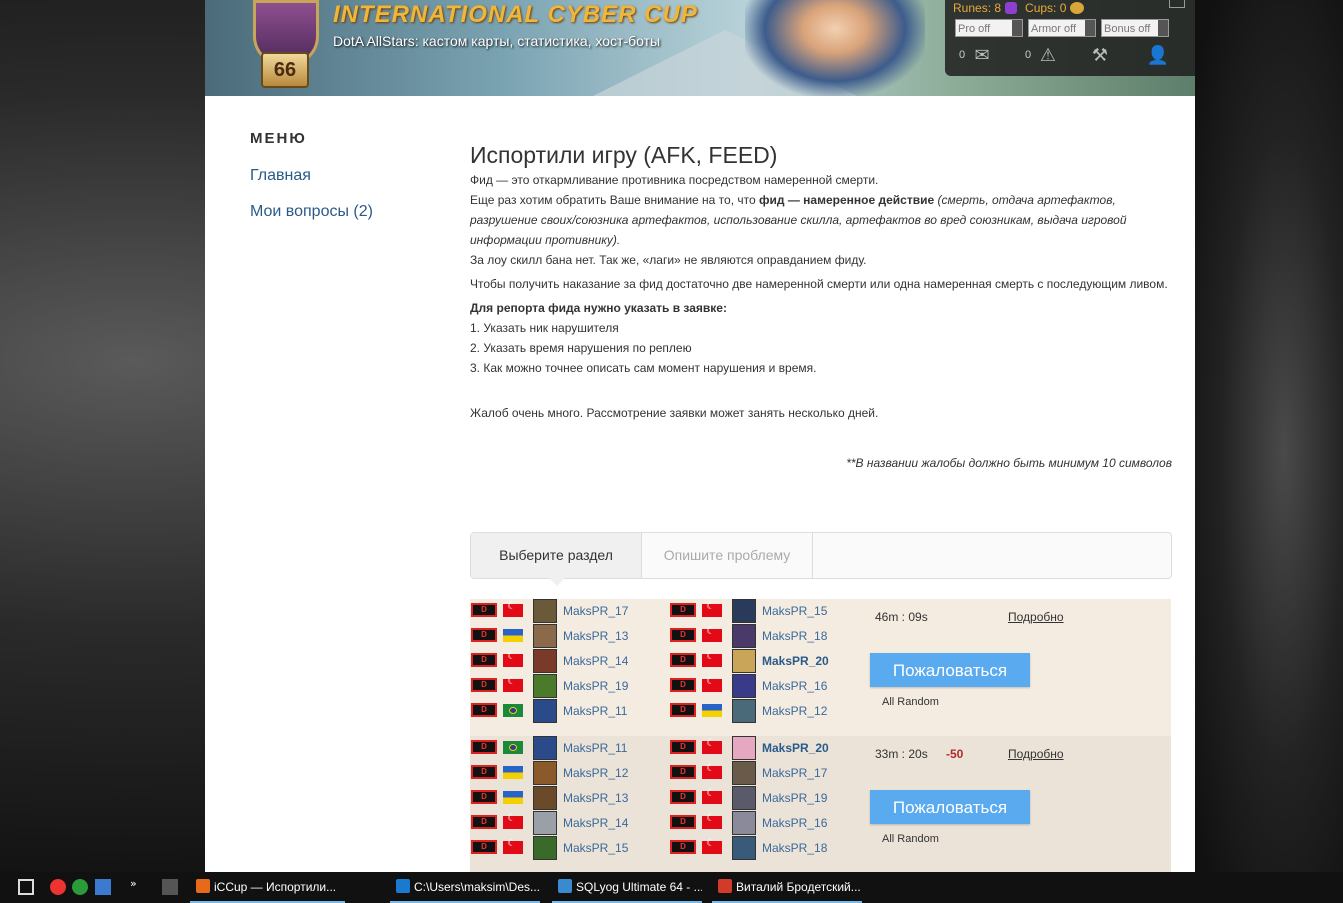 The width and height of the screenshot is (1343, 903). Describe the element at coordinates (170, 887) in the screenshot. I see `dota-icon` at that location.